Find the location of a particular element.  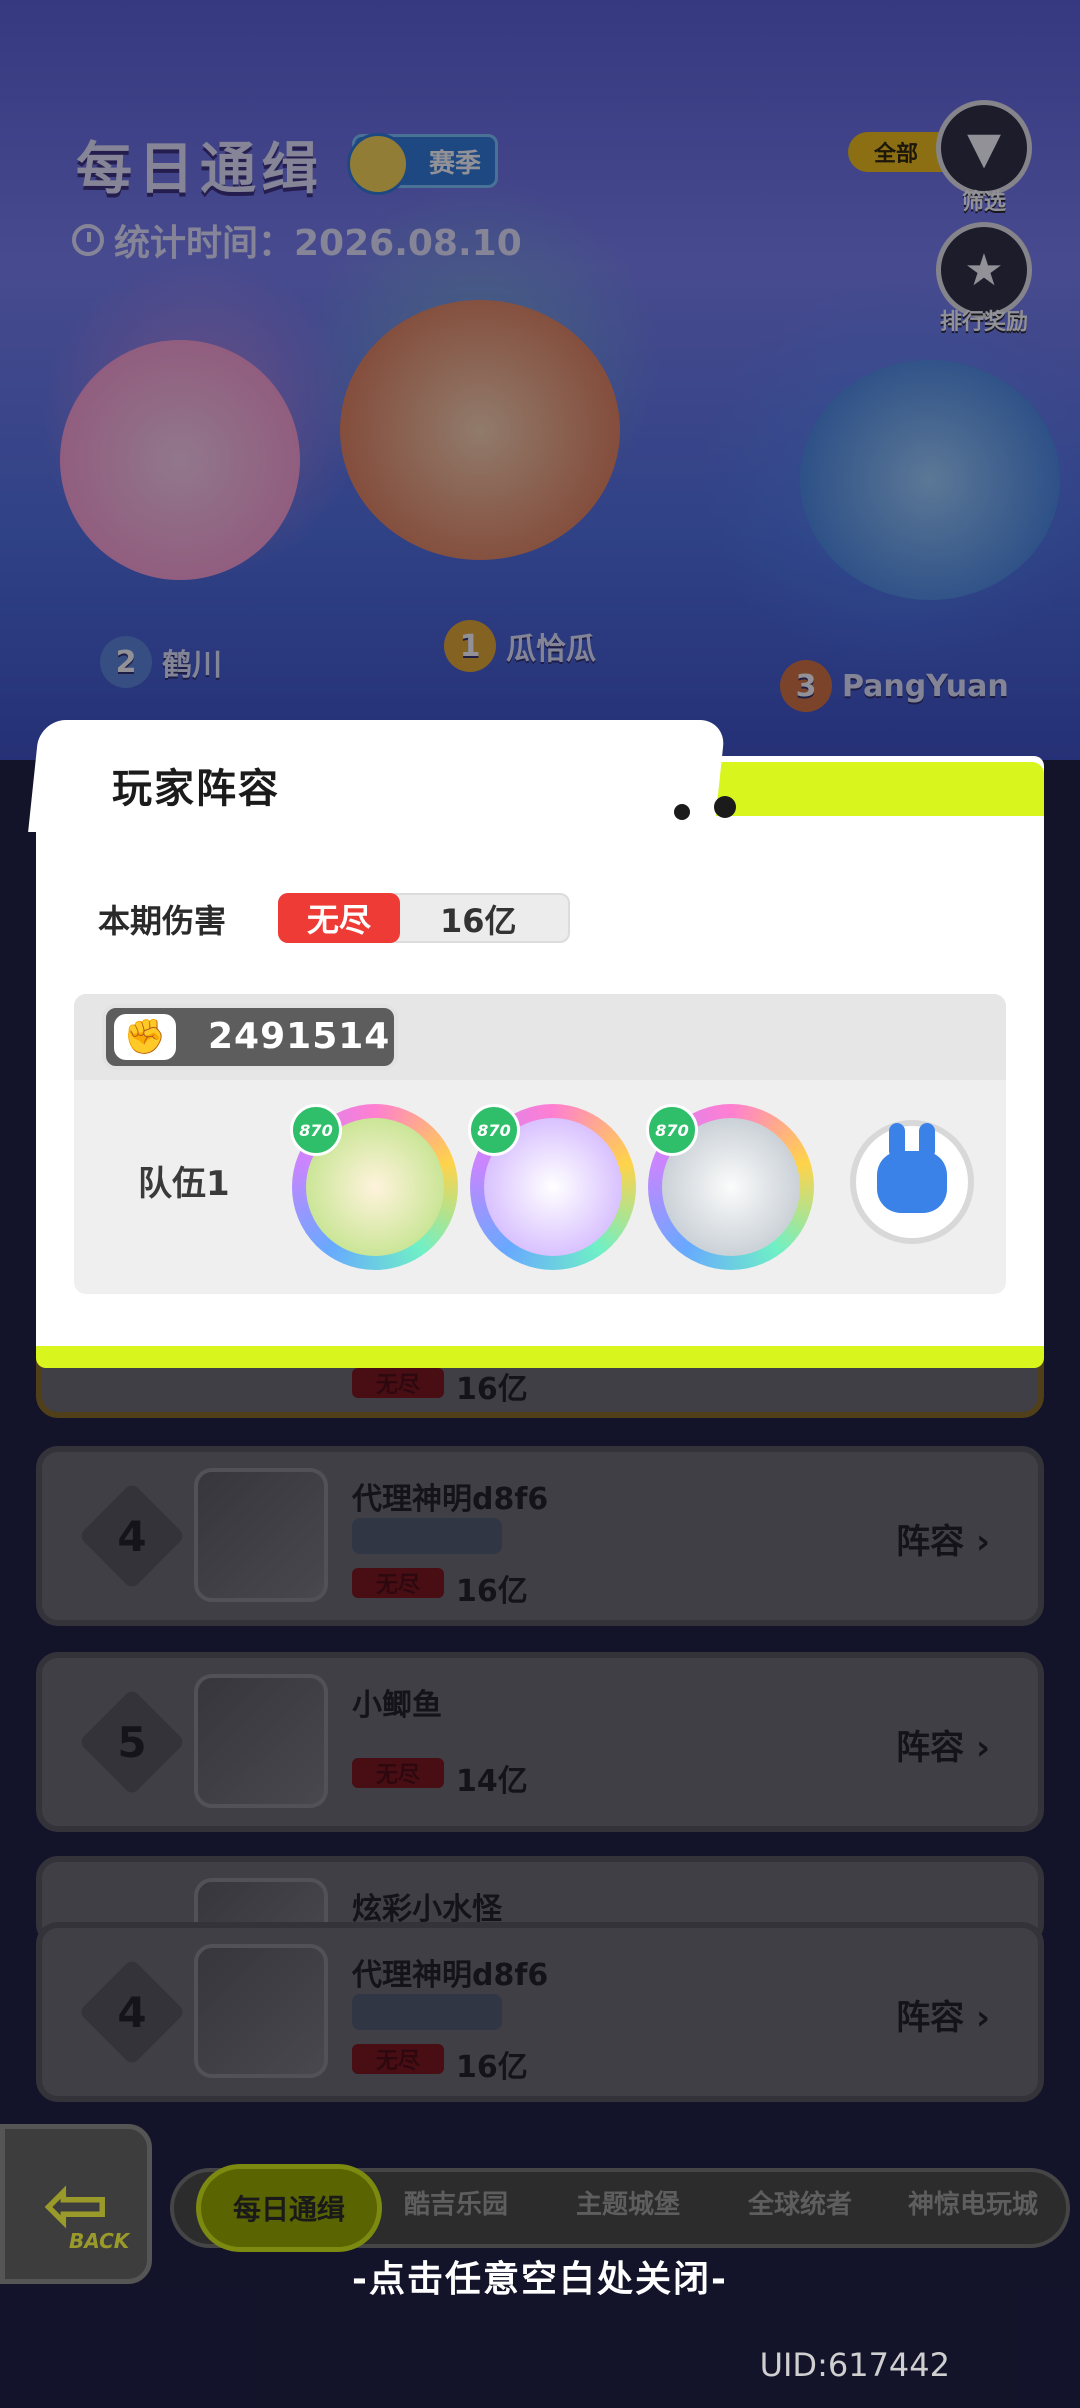

team-card: ✊ 2491514 队伍1 870 870 870 is located at coordinates (540, 1144).